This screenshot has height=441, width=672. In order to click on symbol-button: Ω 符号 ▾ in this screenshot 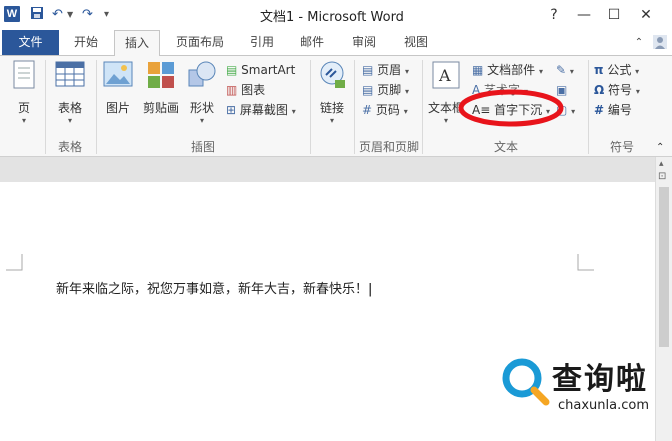, I will do `click(617, 90)`.